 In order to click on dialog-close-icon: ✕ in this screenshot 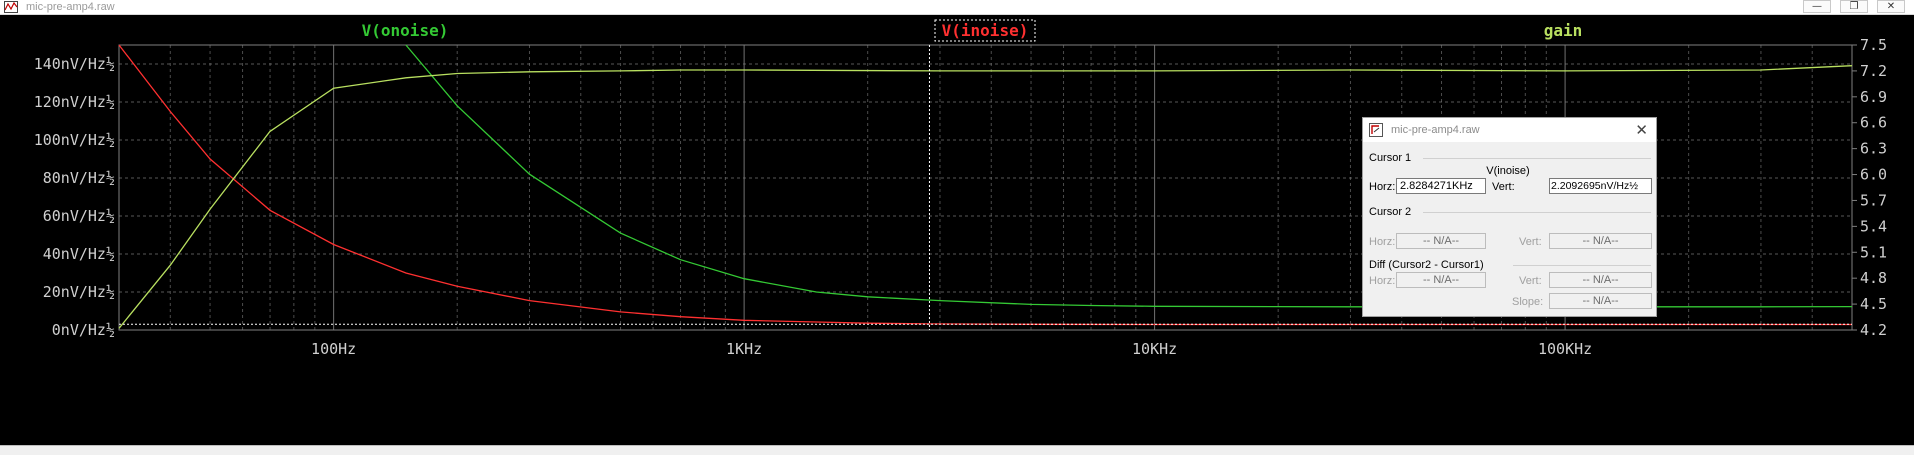, I will do `click(1641, 130)`.